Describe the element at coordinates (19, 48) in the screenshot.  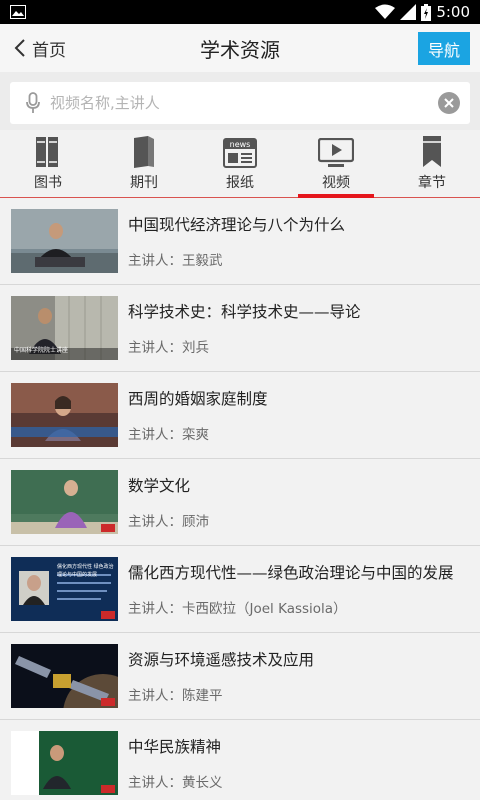
I see `chevron-left-icon` at that location.